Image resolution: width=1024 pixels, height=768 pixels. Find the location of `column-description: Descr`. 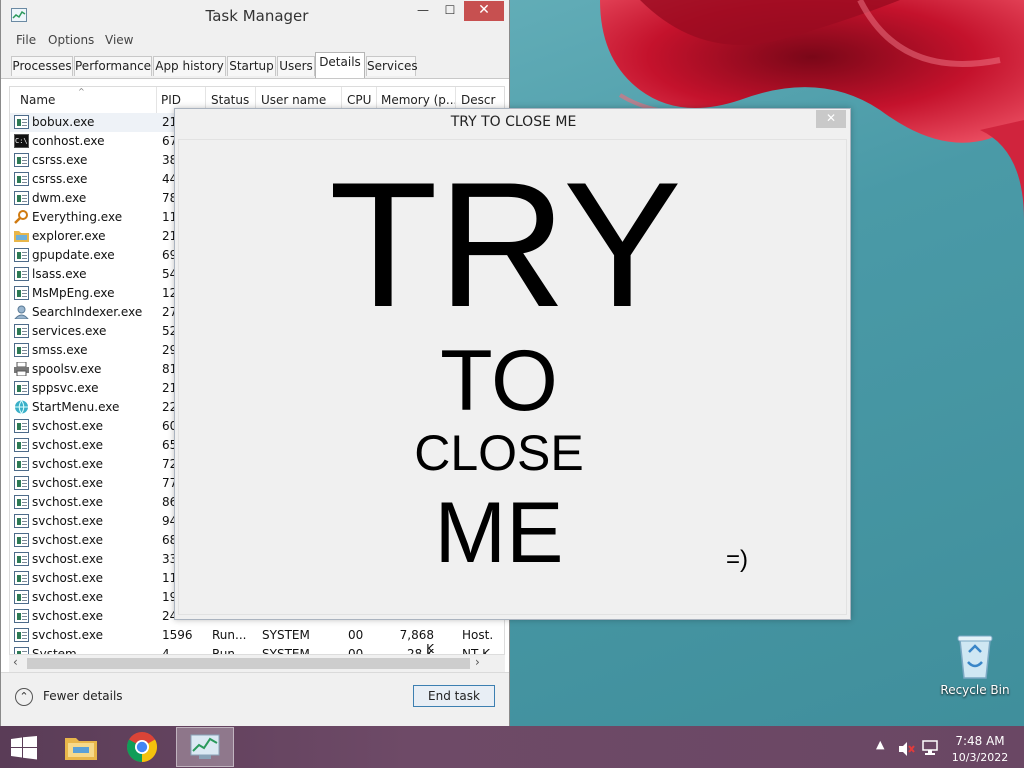

column-description: Descr is located at coordinates (478, 100).